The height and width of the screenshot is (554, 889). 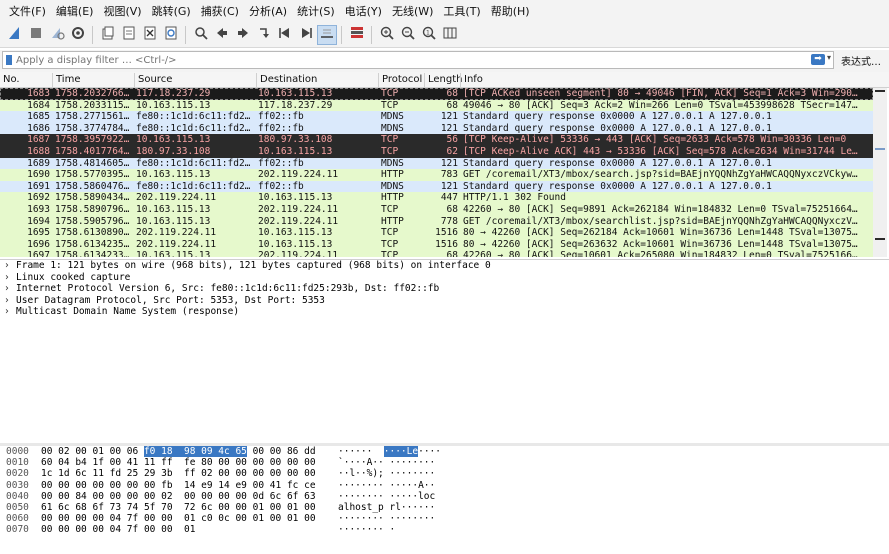 What do you see at coordinates (326, 34) in the screenshot?
I see `autoscroll-button` at bounding box center [326, 34].